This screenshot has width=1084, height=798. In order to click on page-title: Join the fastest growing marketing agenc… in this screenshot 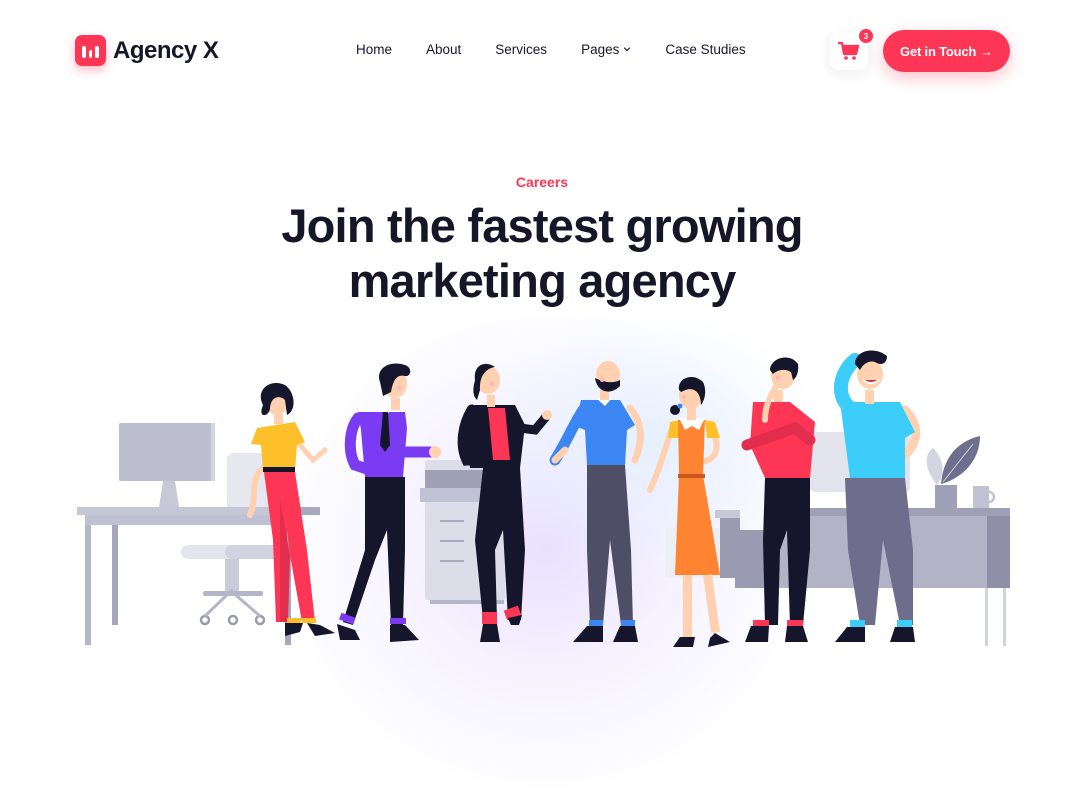, I will do `click(542, 253)`.